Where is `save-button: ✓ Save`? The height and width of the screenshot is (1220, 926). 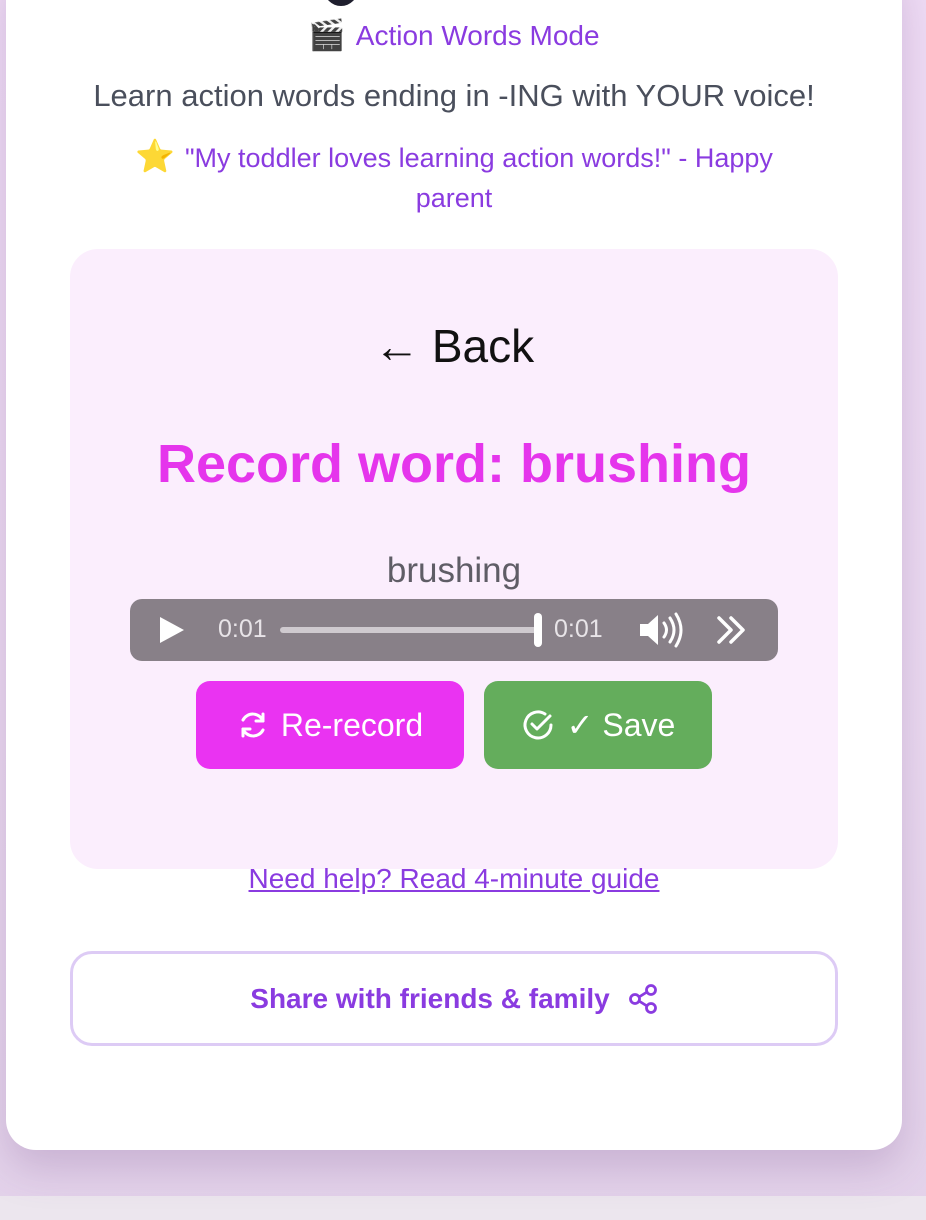 save-button: ✓ Save is located at coordinates (598, 725).